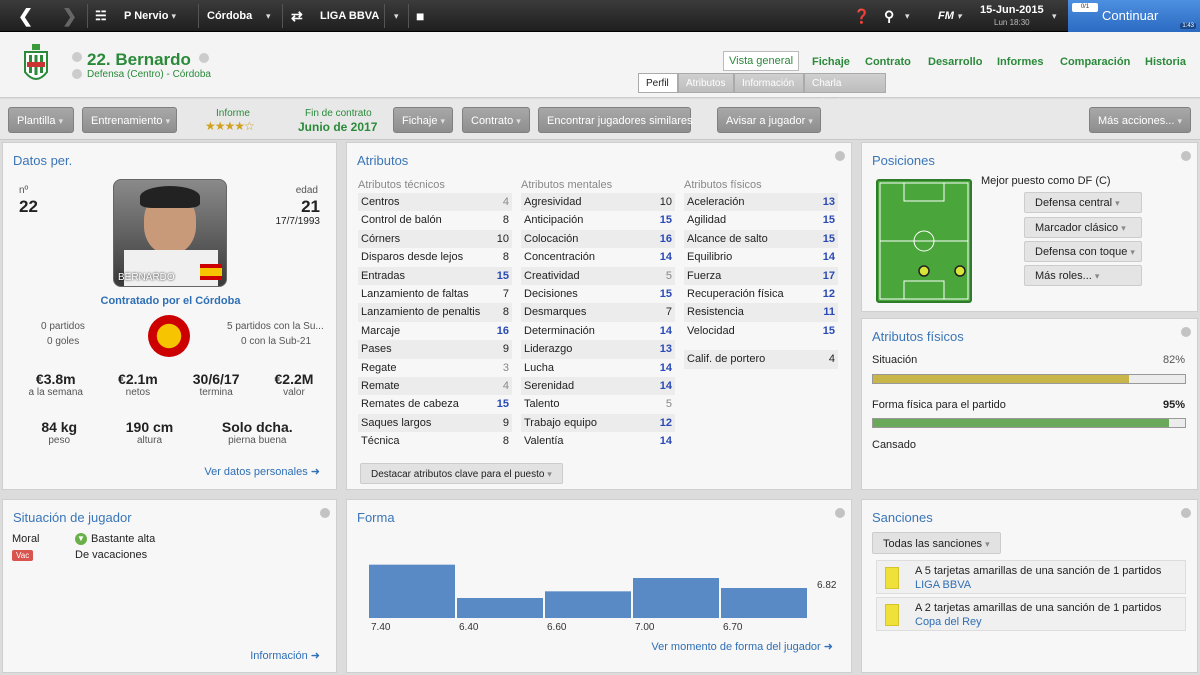  What do you see at coordinates (216, 384) in the screenshot?
I see `stat-expires: 30/6/17 termina` at bounding box center [216, 384].